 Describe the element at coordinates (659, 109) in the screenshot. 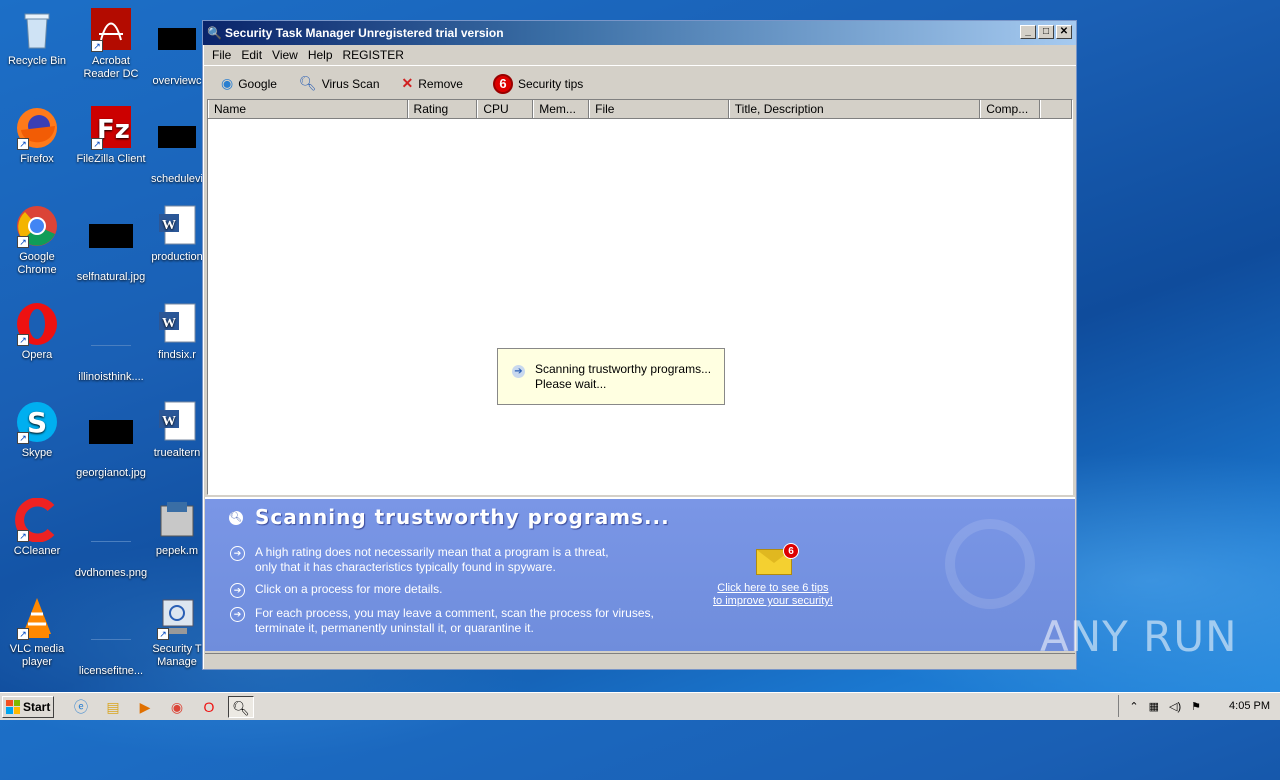

I see `column-header-file: File` at that location.